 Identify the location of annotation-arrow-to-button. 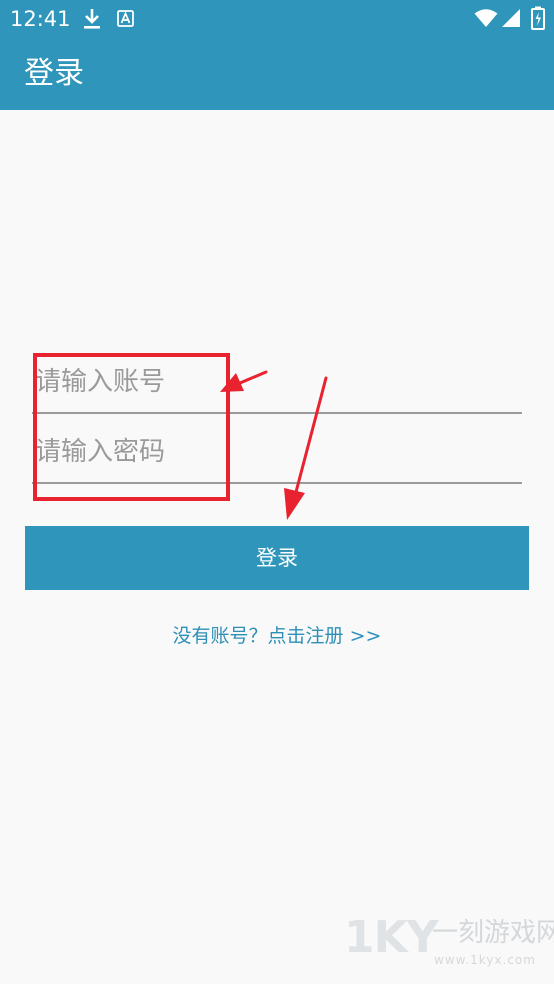
(306, 448).